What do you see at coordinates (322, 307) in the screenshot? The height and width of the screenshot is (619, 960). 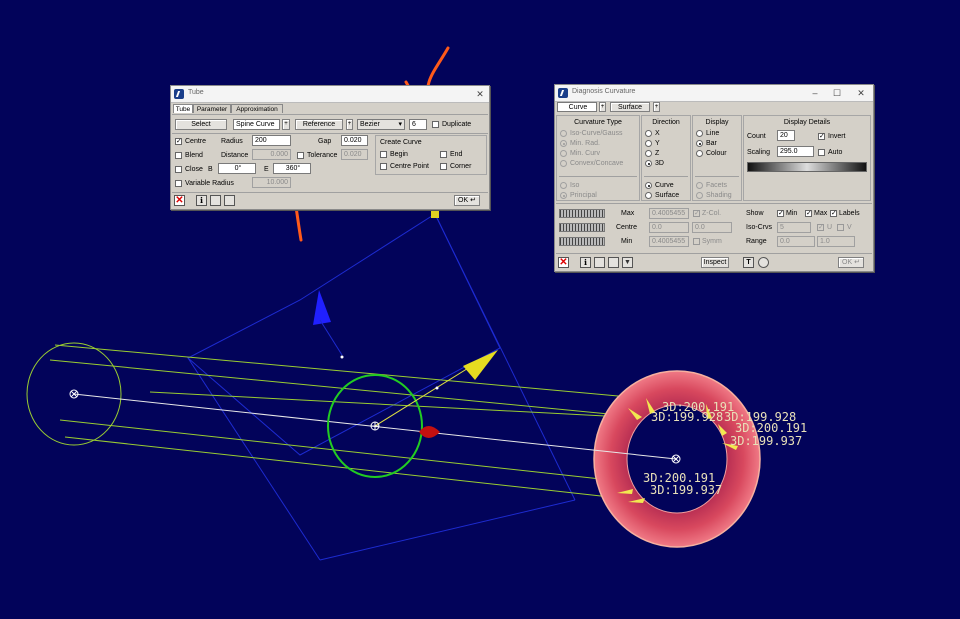 I see `direction-arrow-head` at bounding box center [322, 307].